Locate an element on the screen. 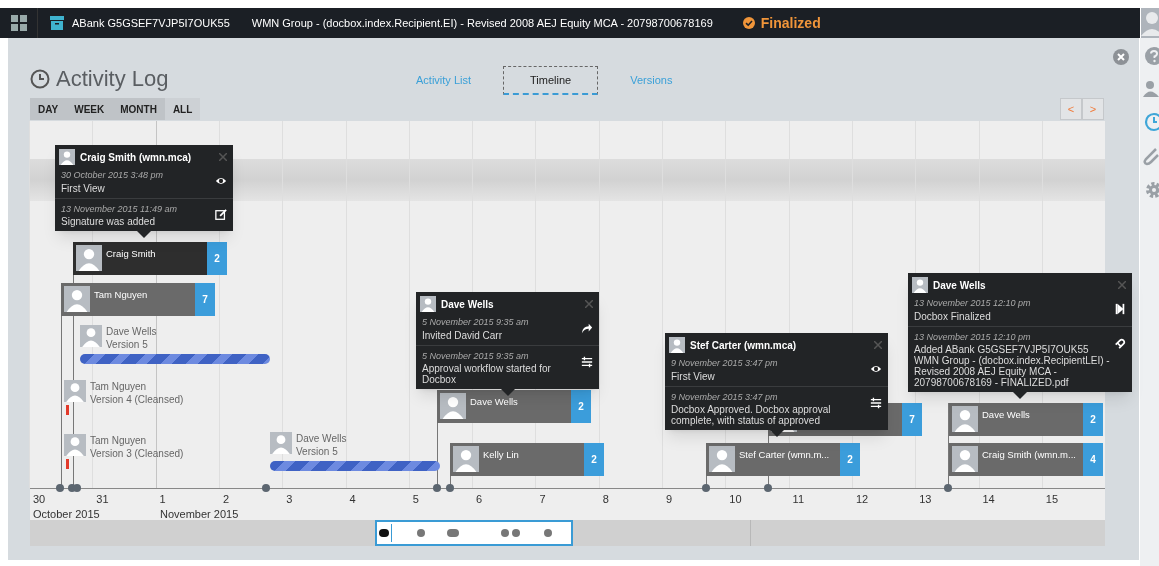 The height and width of the screenshot is (566, 1159). entry-text: Docbox Finalized is located at coordinates (953, 316).